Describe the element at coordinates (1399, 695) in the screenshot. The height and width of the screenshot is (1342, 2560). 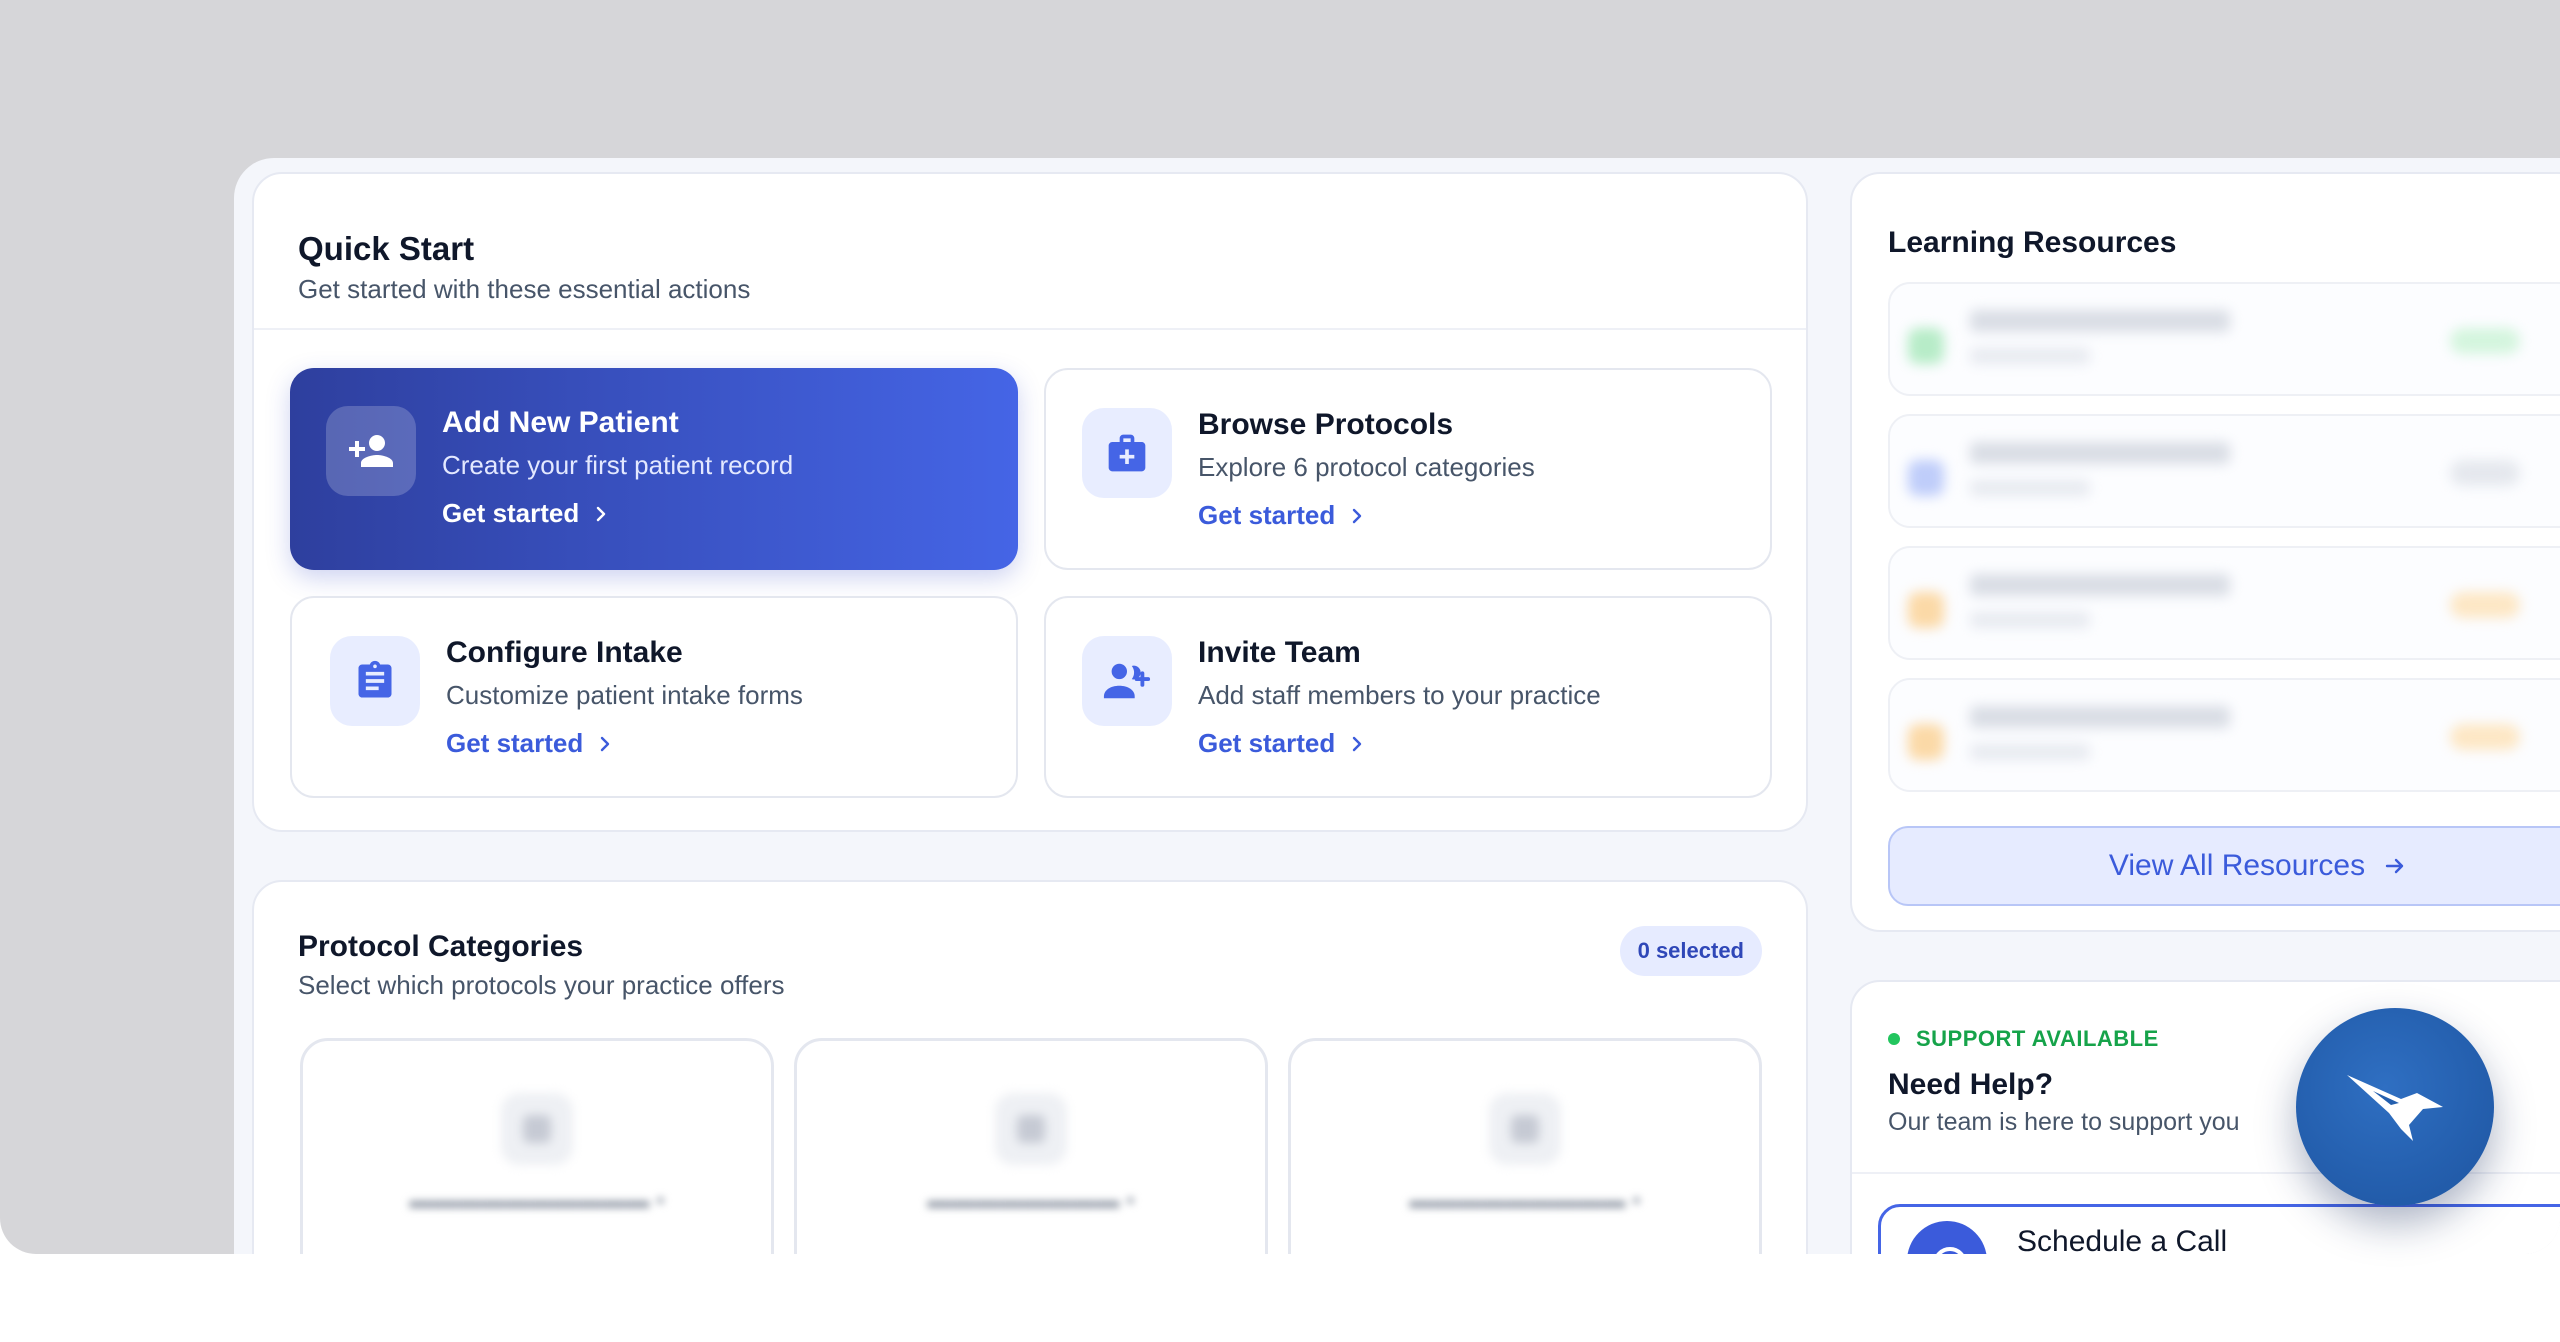
I see `action-description: Add staff members to your practice` at that location.